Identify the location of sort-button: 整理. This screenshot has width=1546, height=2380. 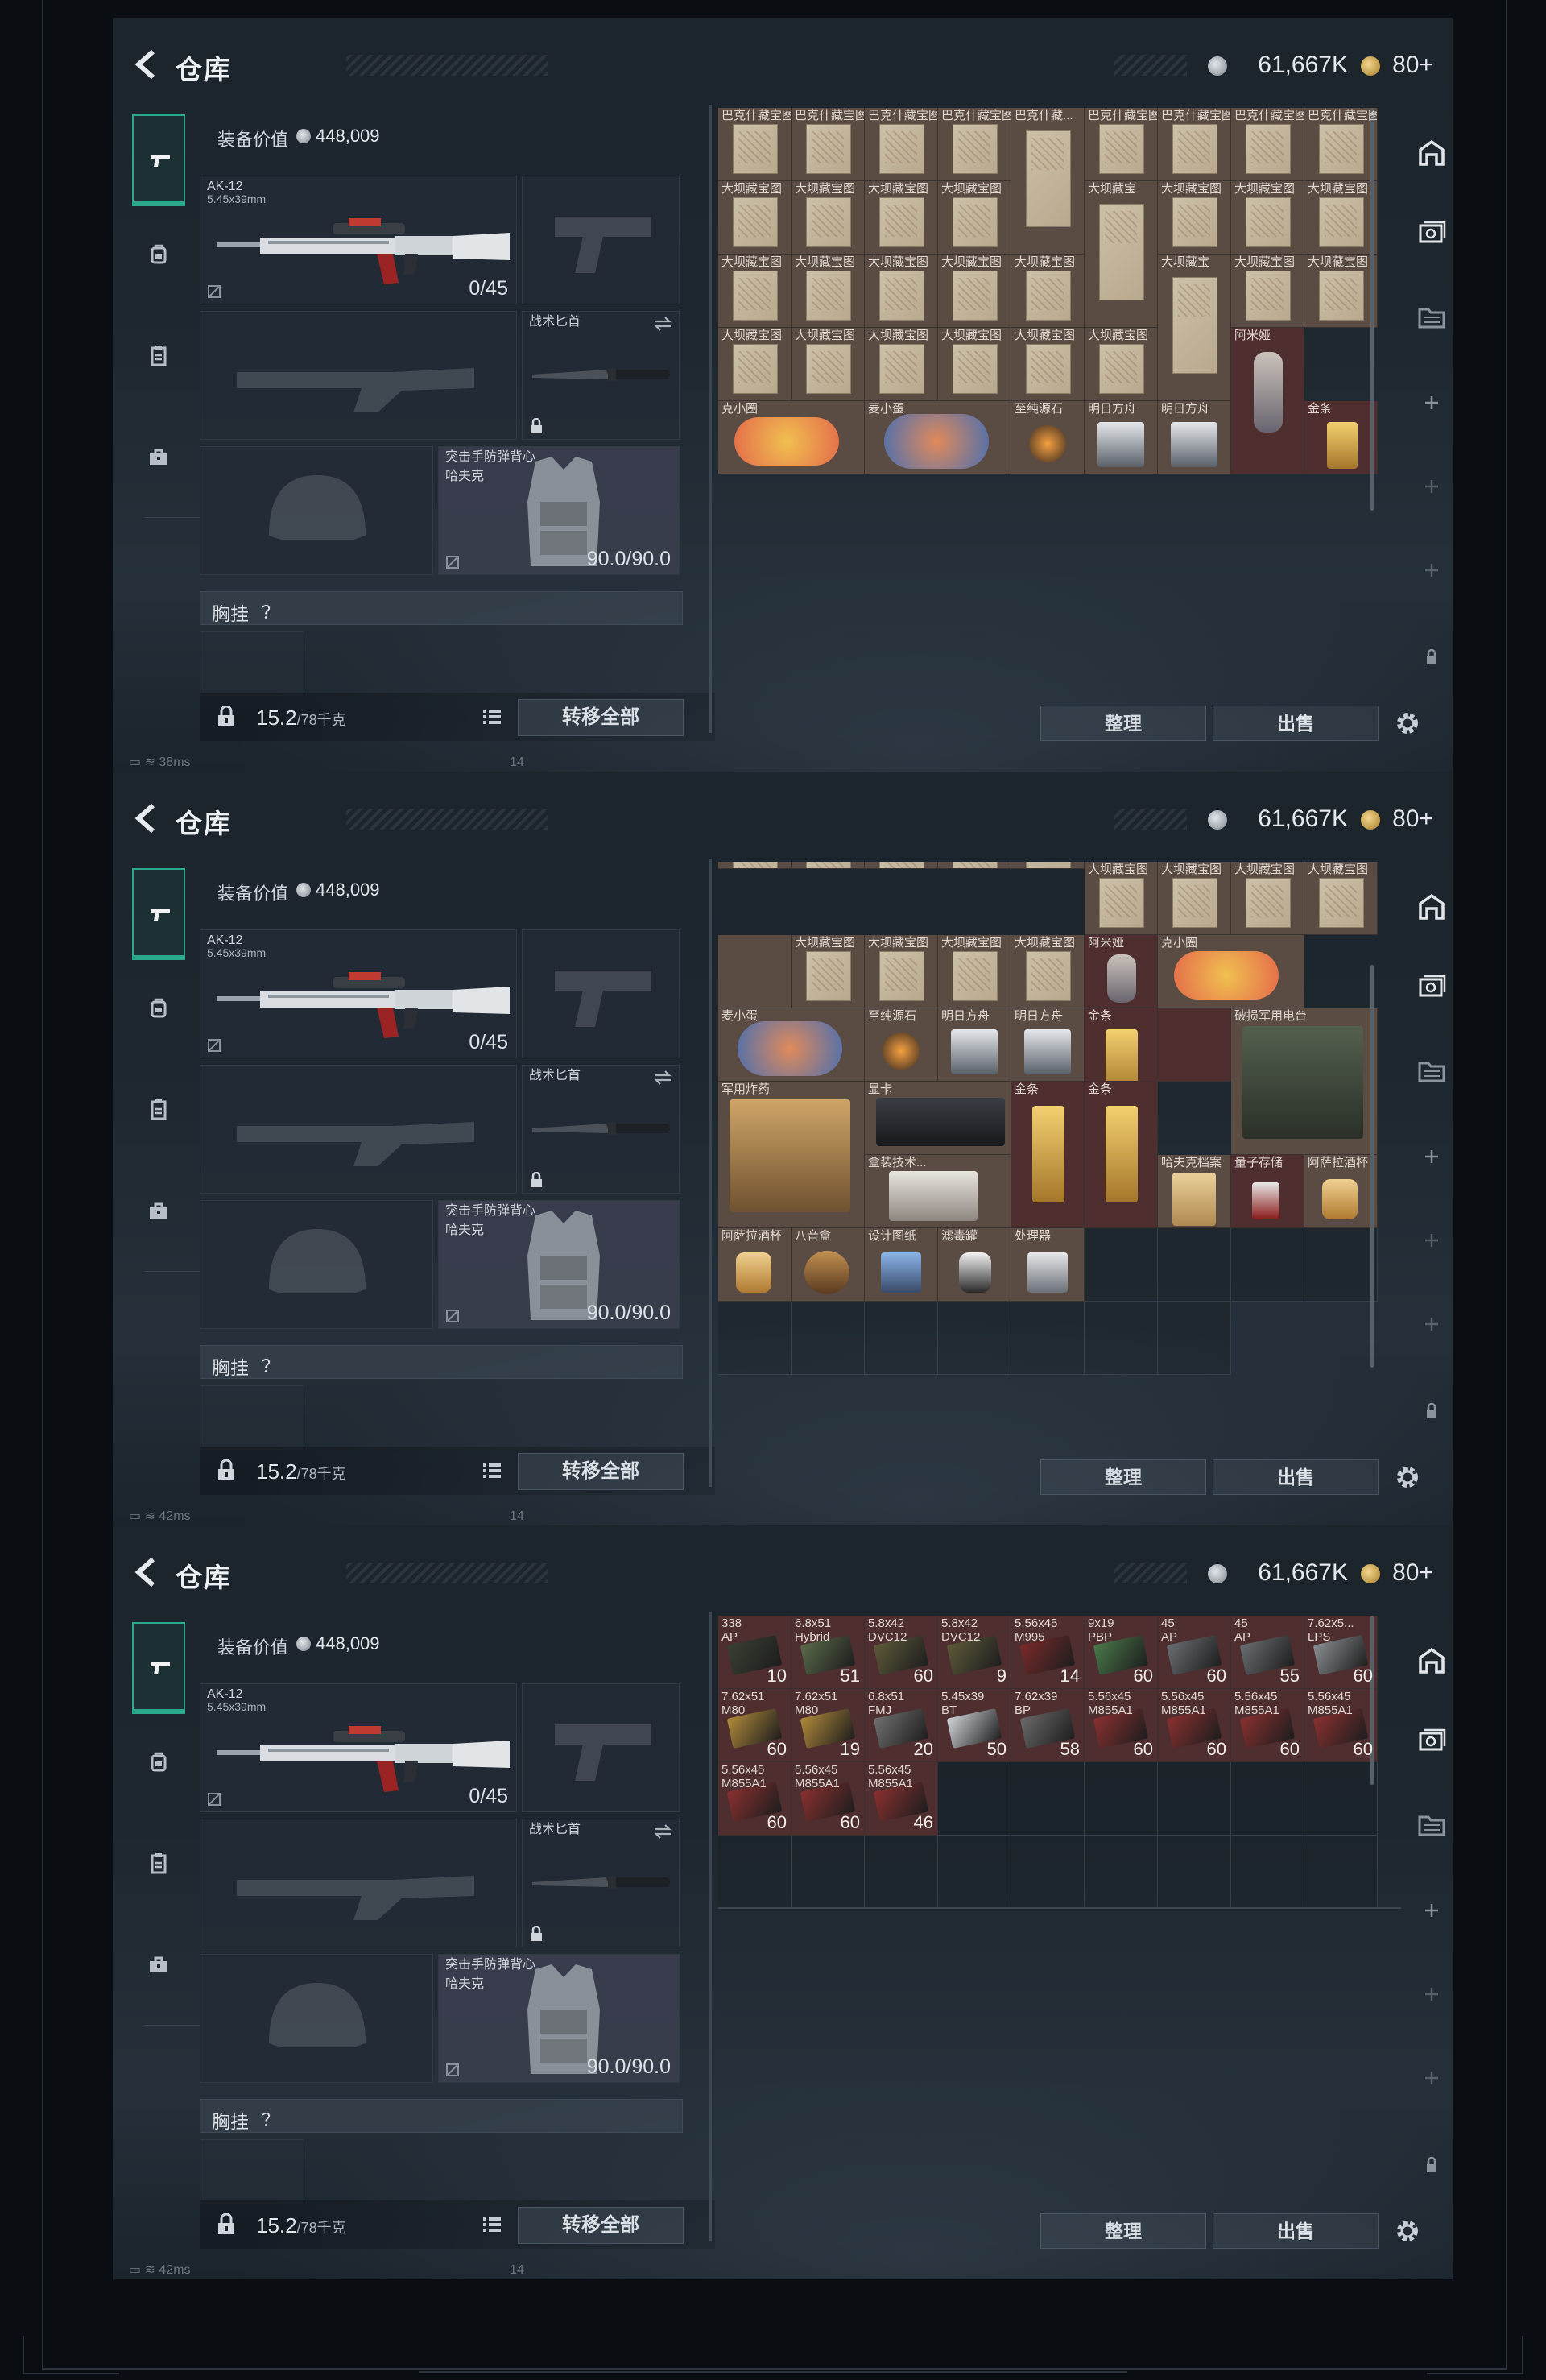
(1123, 2231).